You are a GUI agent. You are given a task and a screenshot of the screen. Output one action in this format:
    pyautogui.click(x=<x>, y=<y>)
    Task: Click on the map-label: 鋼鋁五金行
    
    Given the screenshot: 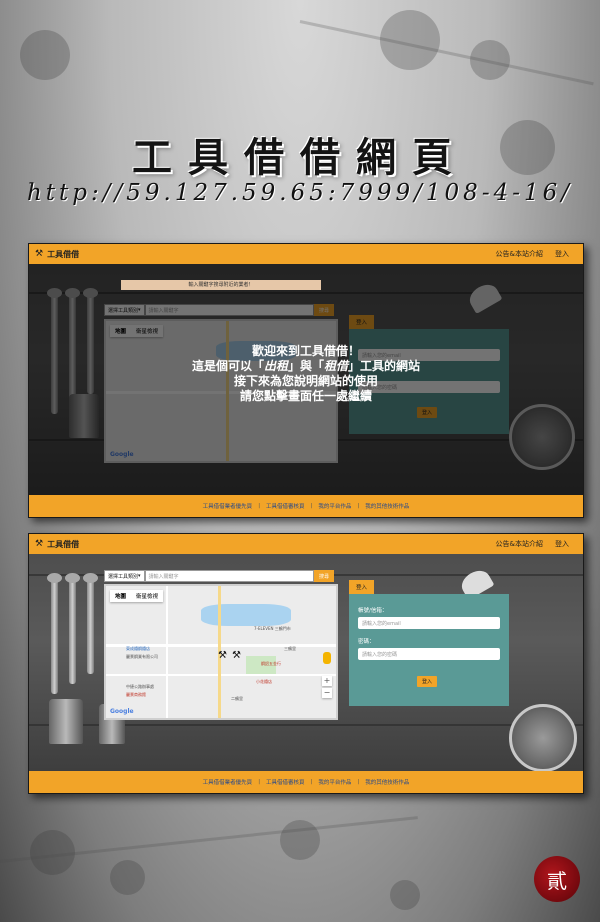 What is the action you would take?
    pyautogui.click(x=271, y=663)
    